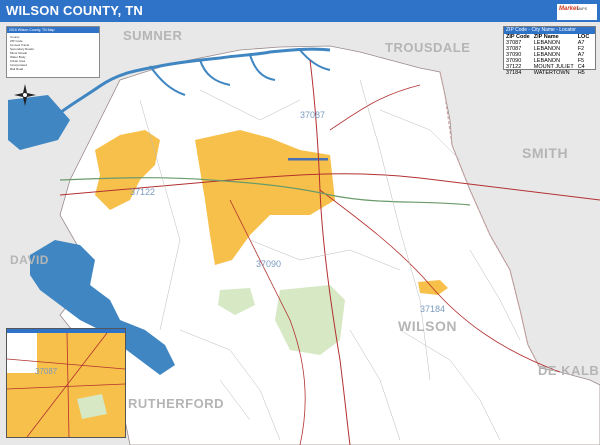 The height and width of the screenshot is (445, 600). Describe the element at coordinates (29, 260) in the screenshot. I see `county-label-davidson: DAVID` at that location.